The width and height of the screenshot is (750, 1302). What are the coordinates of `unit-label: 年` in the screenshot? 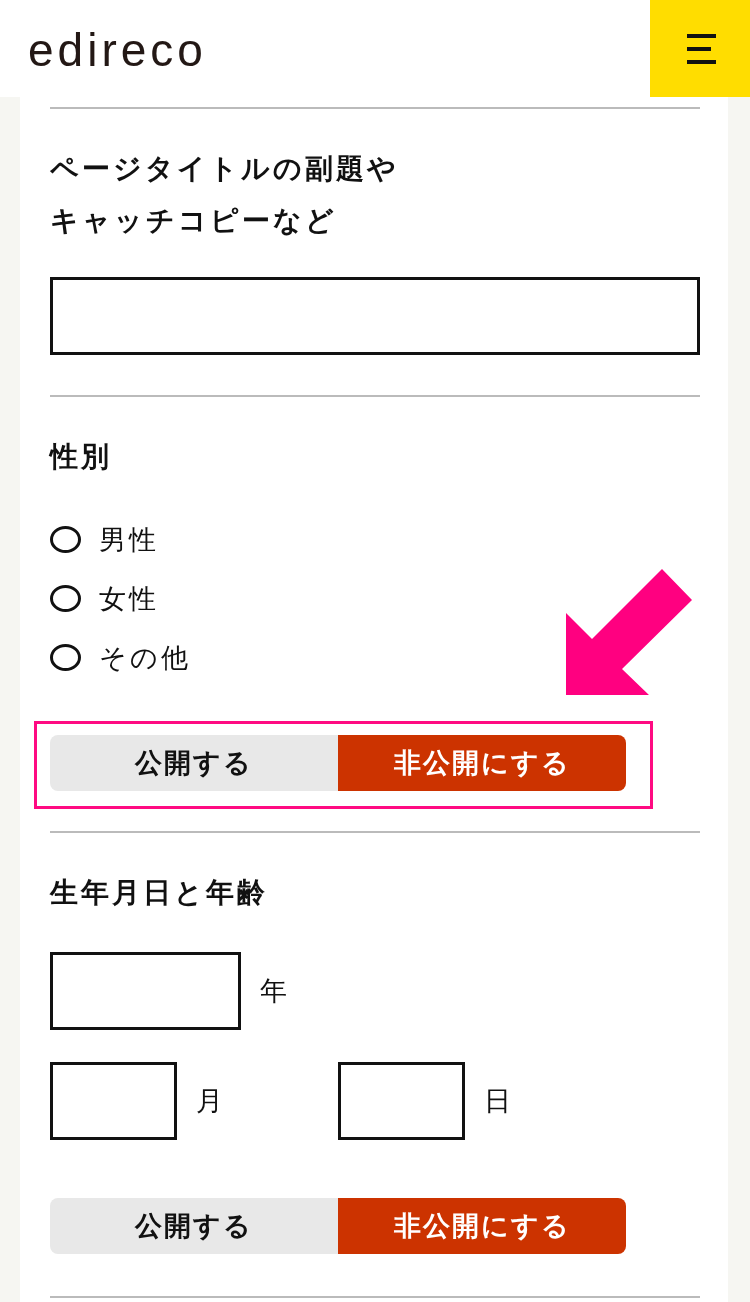 It's located at (273, 991).